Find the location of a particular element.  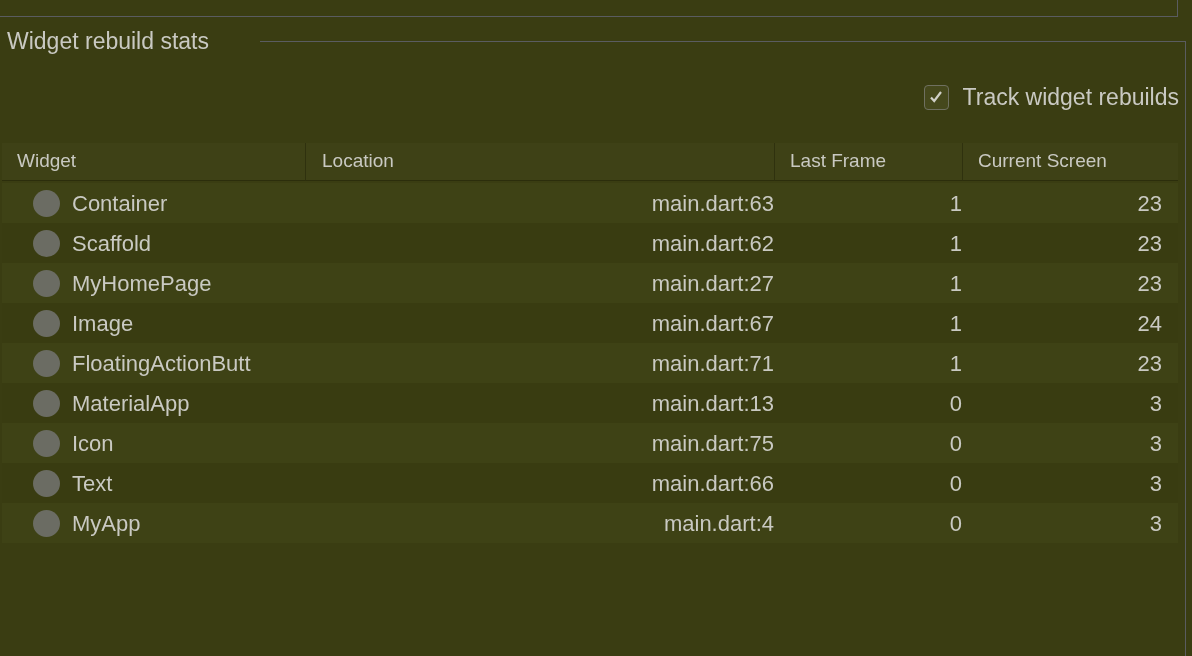

widget-name: Container is located at coordinates (120, 203).